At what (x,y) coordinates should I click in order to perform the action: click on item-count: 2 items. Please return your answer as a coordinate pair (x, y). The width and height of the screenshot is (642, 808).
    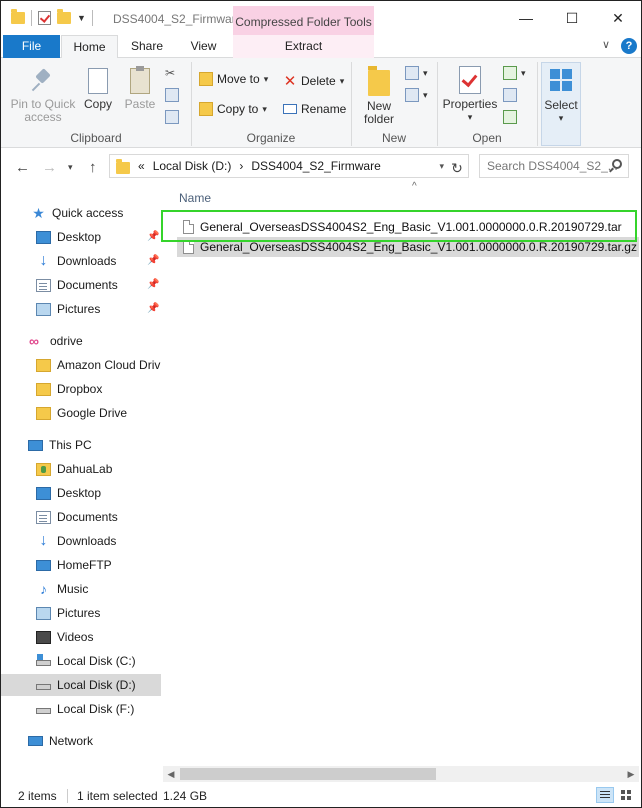
    Looking at the image, I should click on (37, 796).